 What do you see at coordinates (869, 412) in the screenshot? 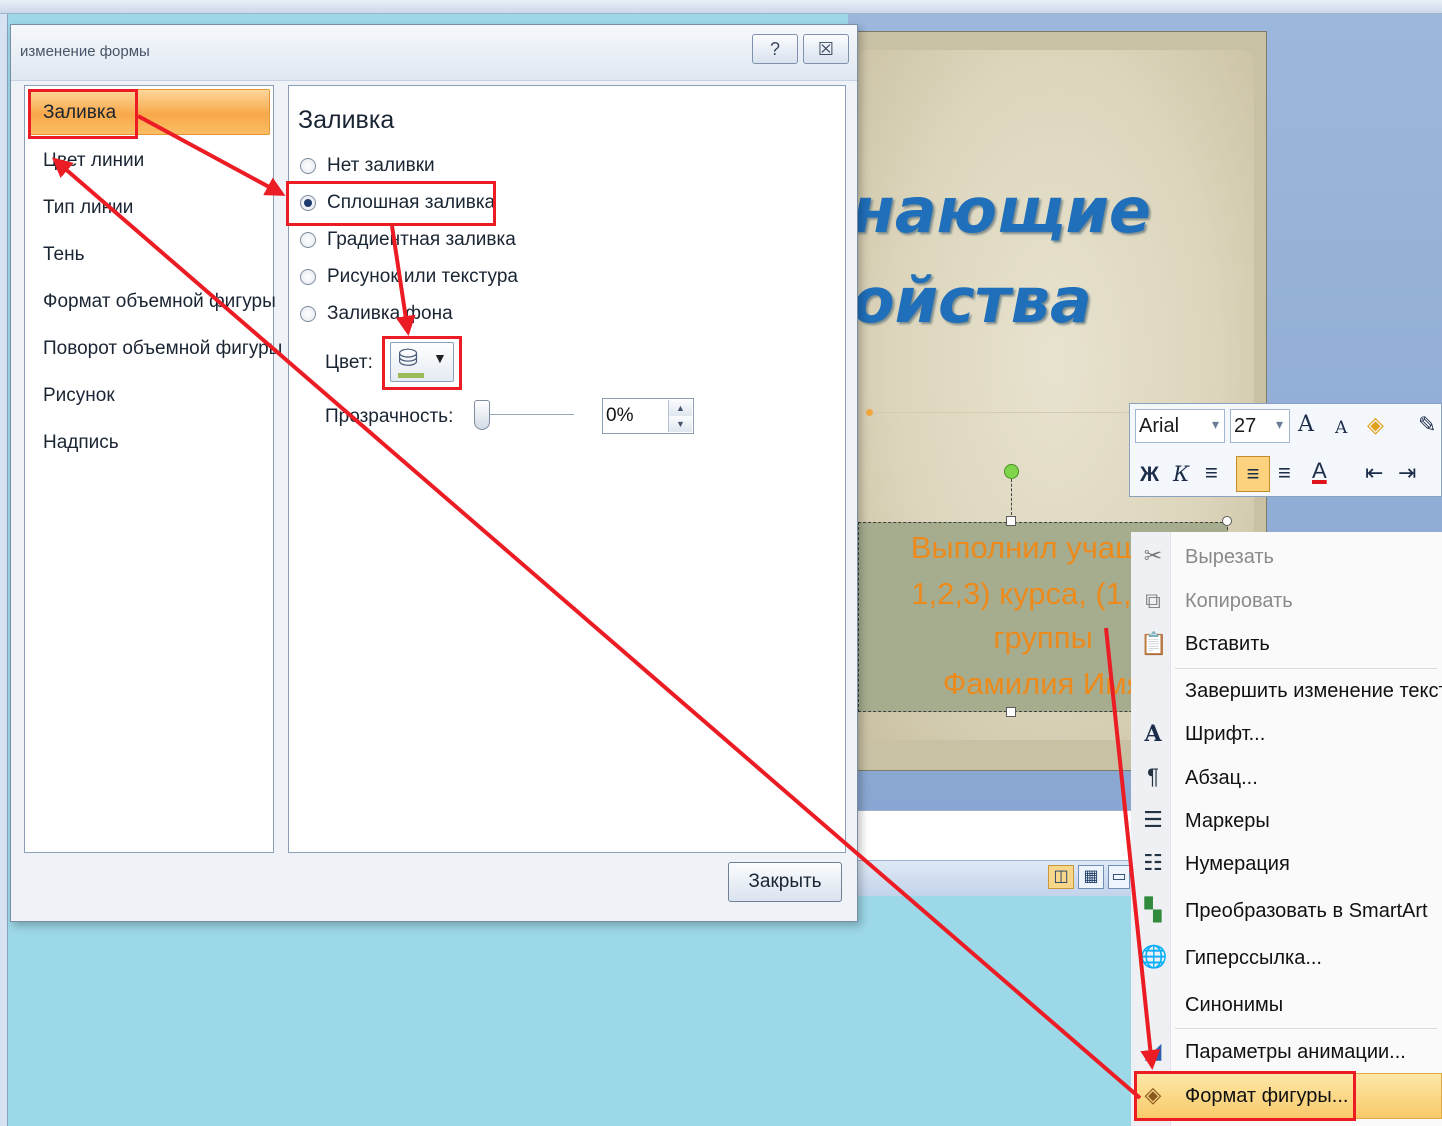
I see `slide-divider-dot` at bounding box center [869, 412].